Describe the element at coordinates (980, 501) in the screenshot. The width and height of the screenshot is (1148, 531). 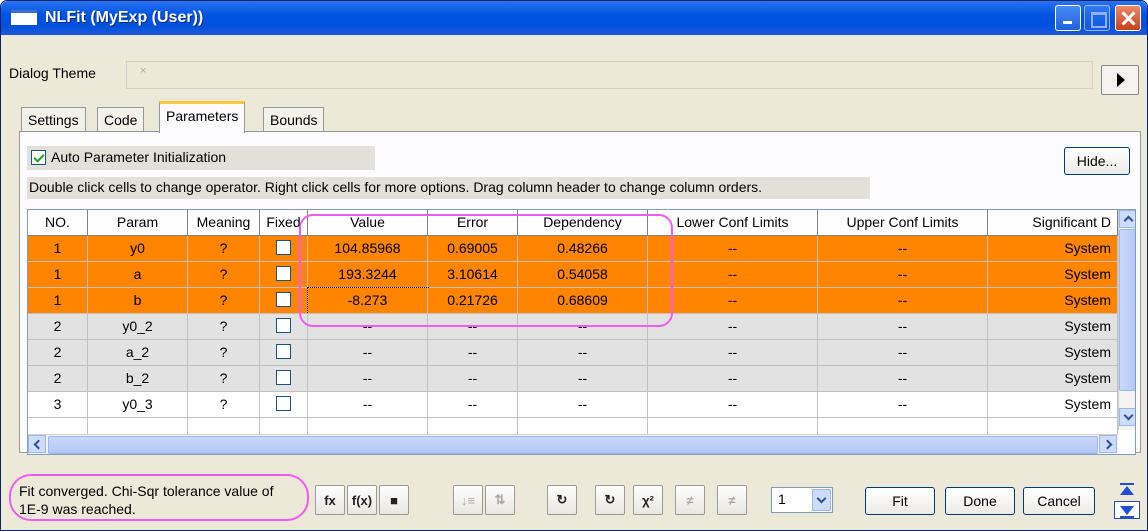
I see `done-button: Done` at that location.